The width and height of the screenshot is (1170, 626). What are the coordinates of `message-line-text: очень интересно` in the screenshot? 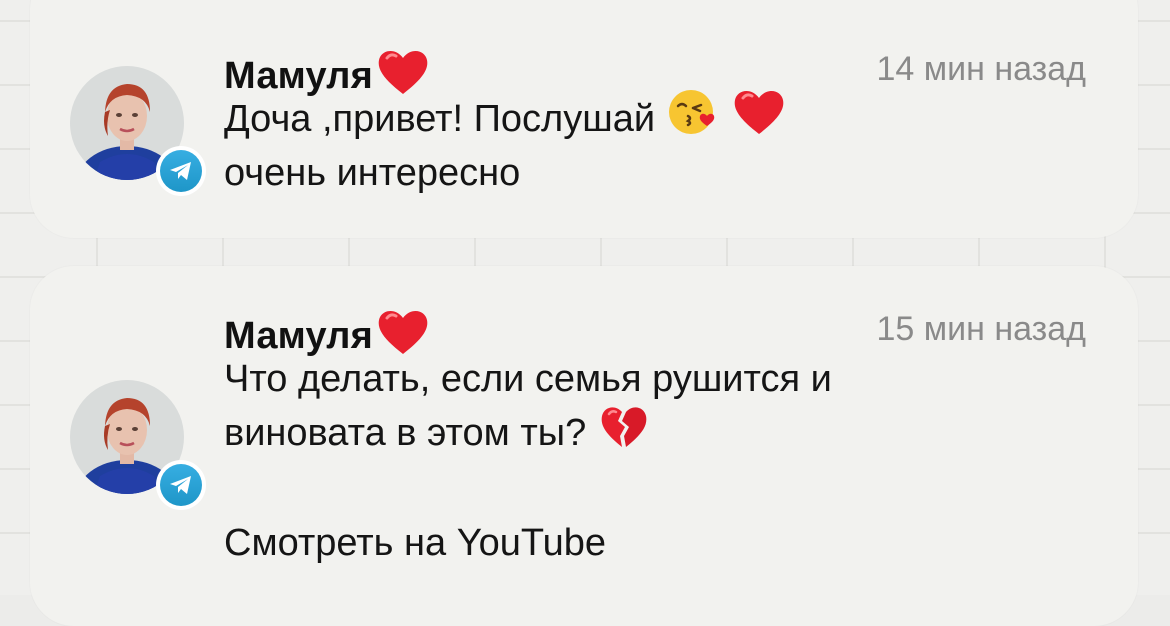 It's located at (372, 173).